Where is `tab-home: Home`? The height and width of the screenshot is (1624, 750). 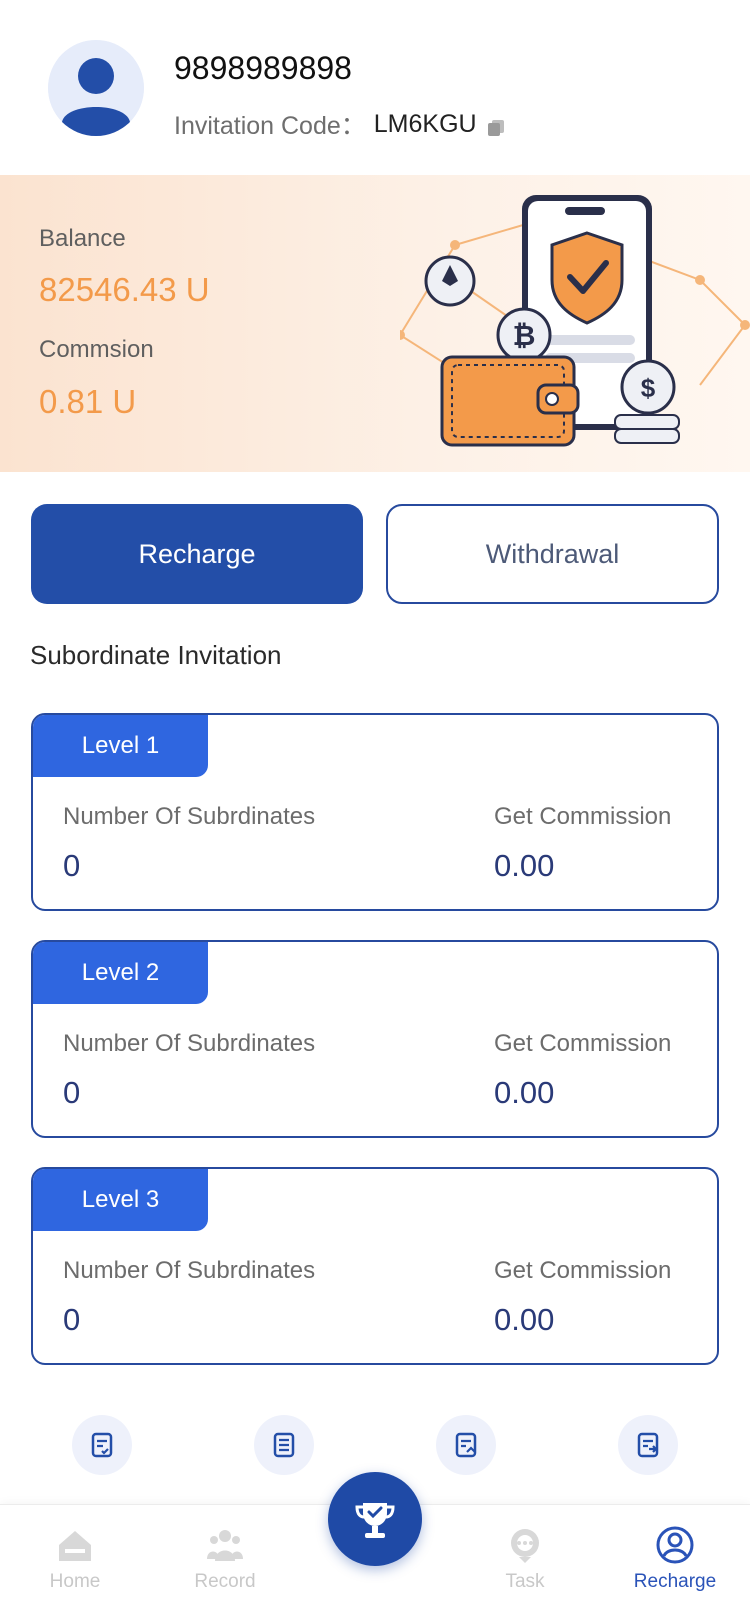 tab-home: Home is located at coordinates (75, 1570).